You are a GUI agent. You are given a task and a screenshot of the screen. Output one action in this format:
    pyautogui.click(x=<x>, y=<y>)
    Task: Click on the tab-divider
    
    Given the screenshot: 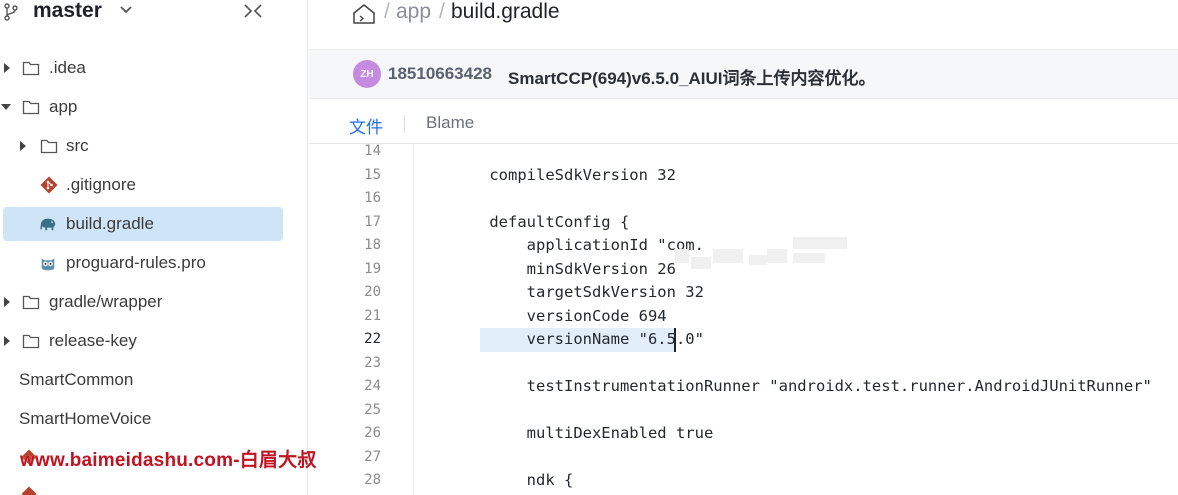 What is the action you would take?
    pyautogui.click(x=404, y=124)
    